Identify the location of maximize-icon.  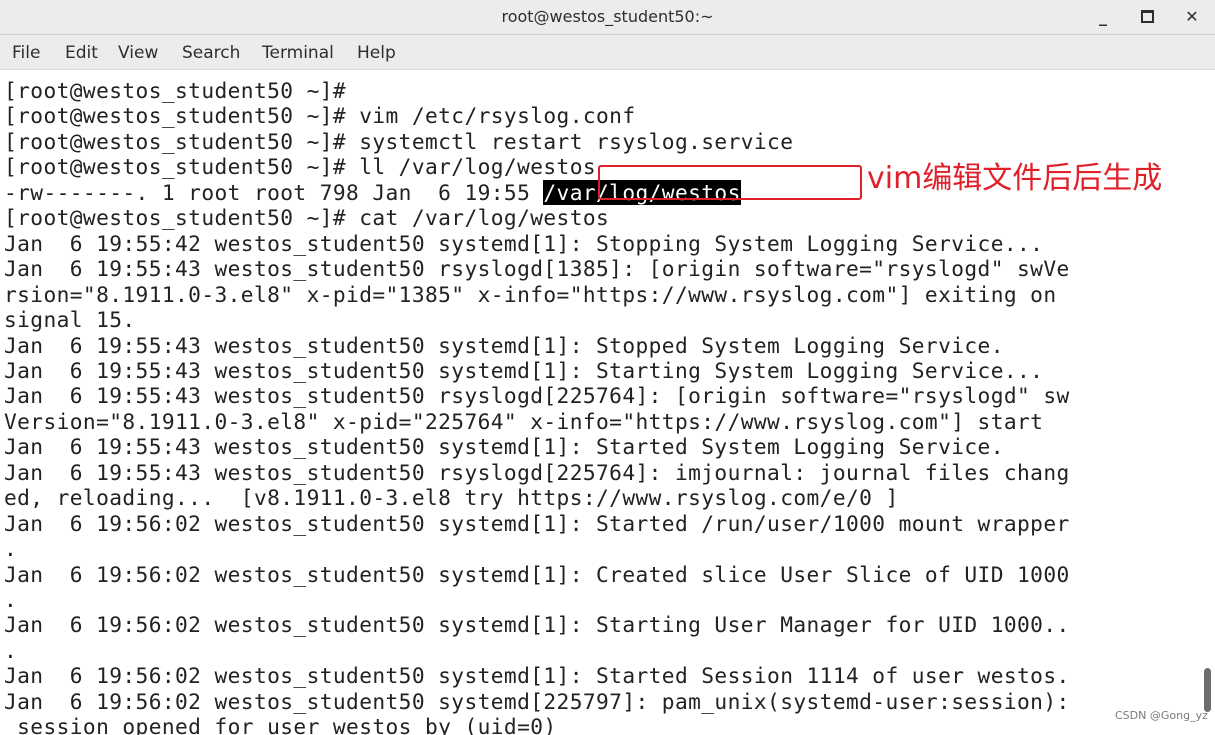
(1147, 16).